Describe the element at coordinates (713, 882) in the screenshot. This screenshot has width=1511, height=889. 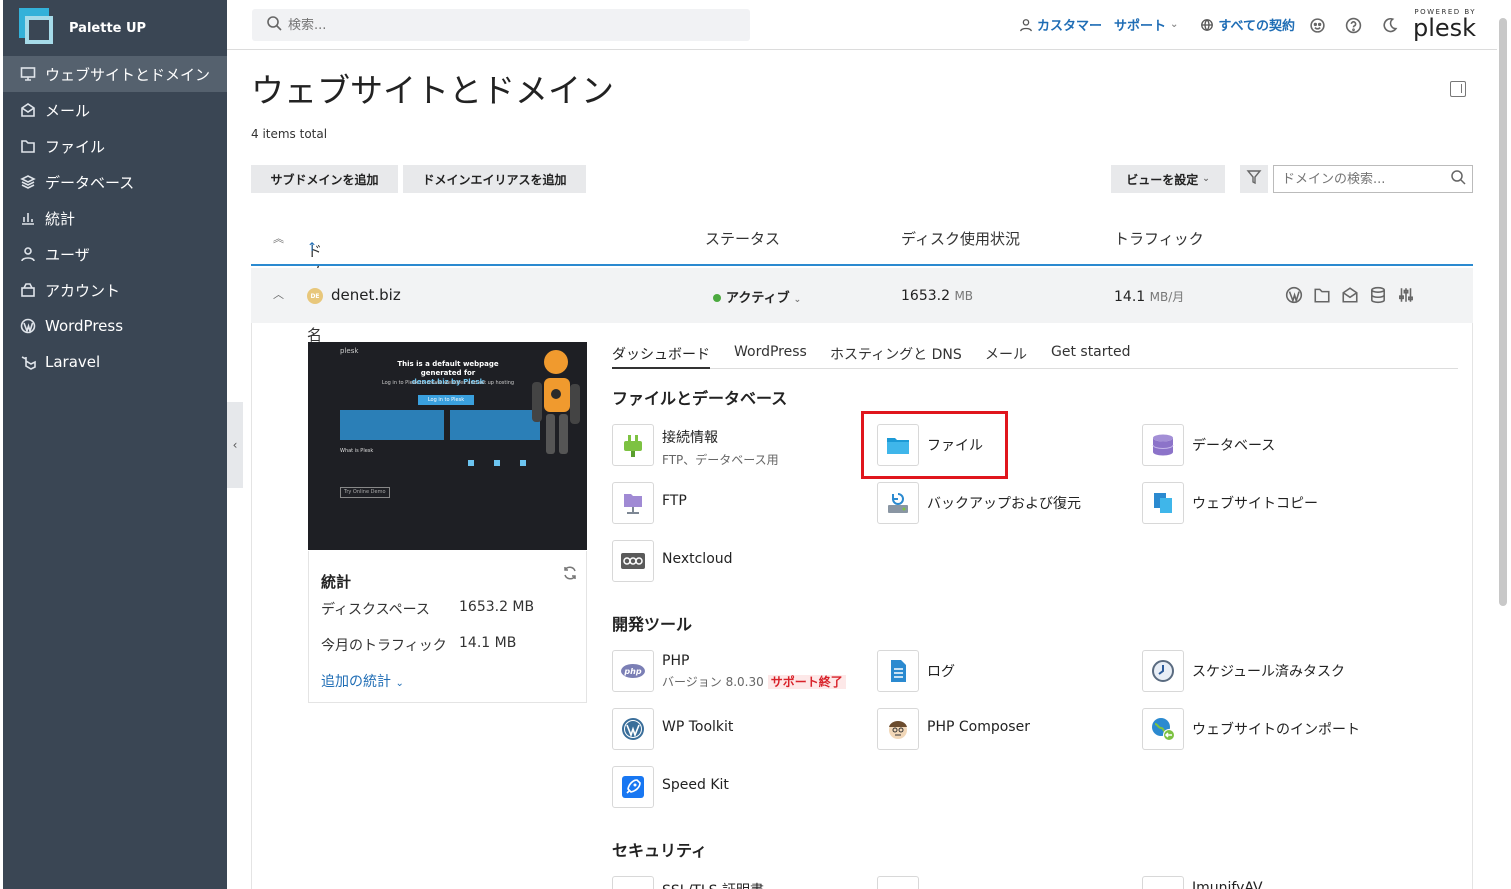
I see `tool-label: SSL/TLS 証明書` at that location.